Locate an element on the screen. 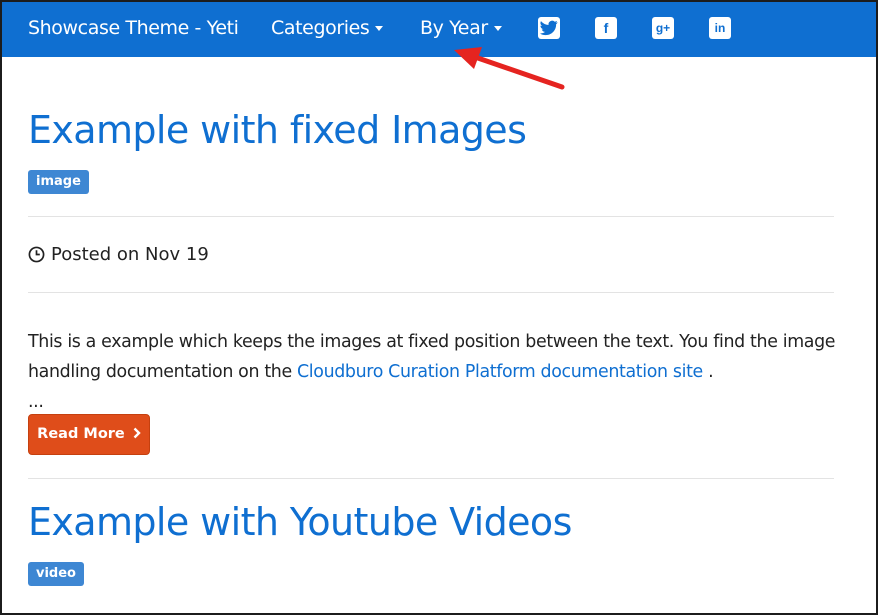  red-arrow-icon is located at coordinates (509, 68).